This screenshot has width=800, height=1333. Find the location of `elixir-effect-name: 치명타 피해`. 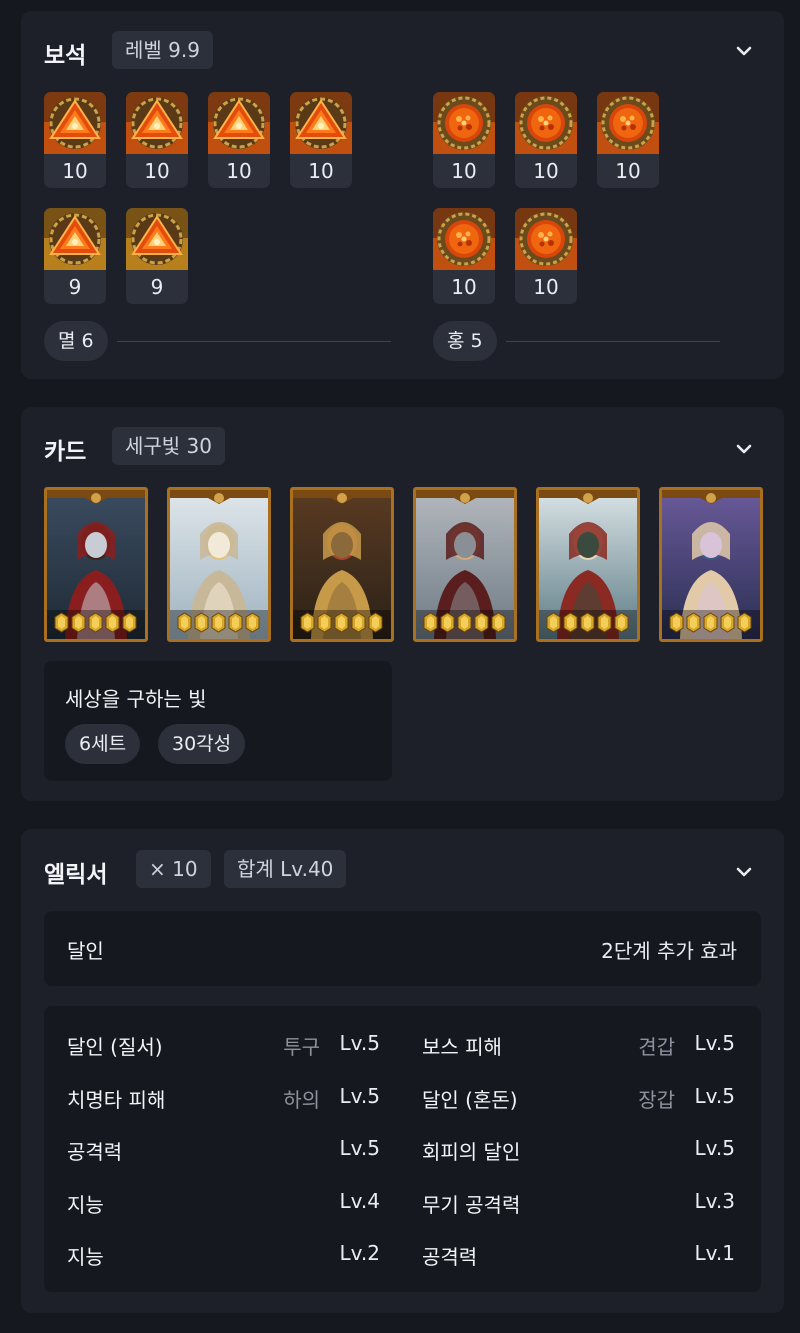

elixir-effect-name: 치명타 피해 is located at coordinates (116, 1099).